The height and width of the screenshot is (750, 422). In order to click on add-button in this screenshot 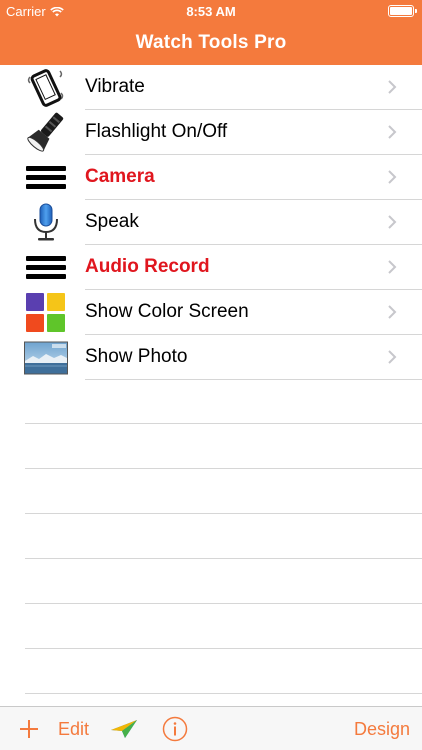, I will do `click(30, 728)`.